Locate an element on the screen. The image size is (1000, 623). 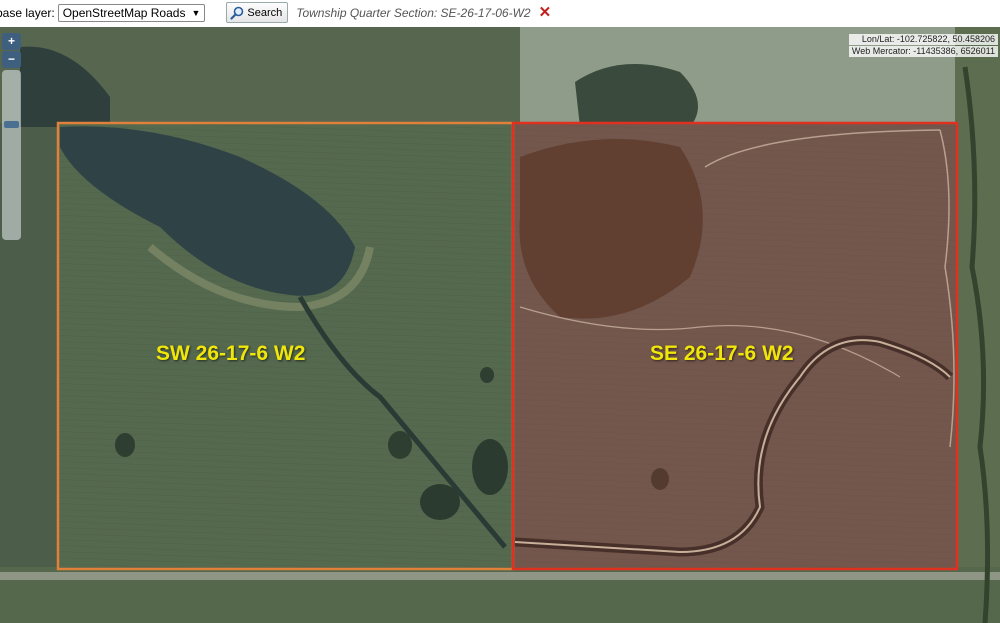
chevron-down-icon: ▼ is located at coordinates (196, 12).